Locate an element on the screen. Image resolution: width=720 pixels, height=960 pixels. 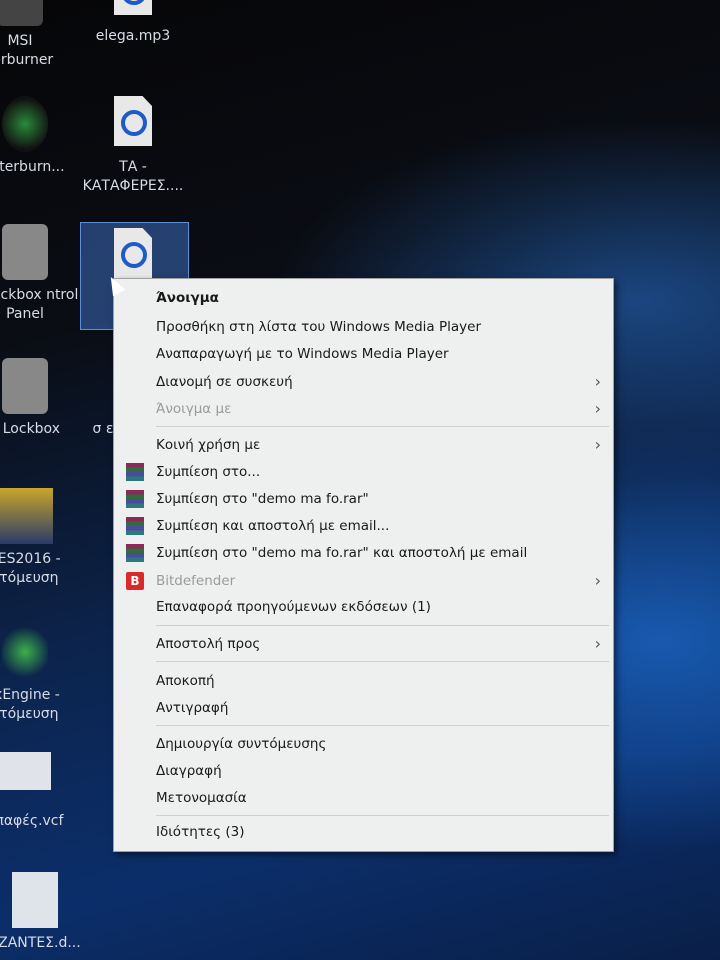
menu-item-bitdefender: B Bitdefender › is located at coordinates (363, 581).